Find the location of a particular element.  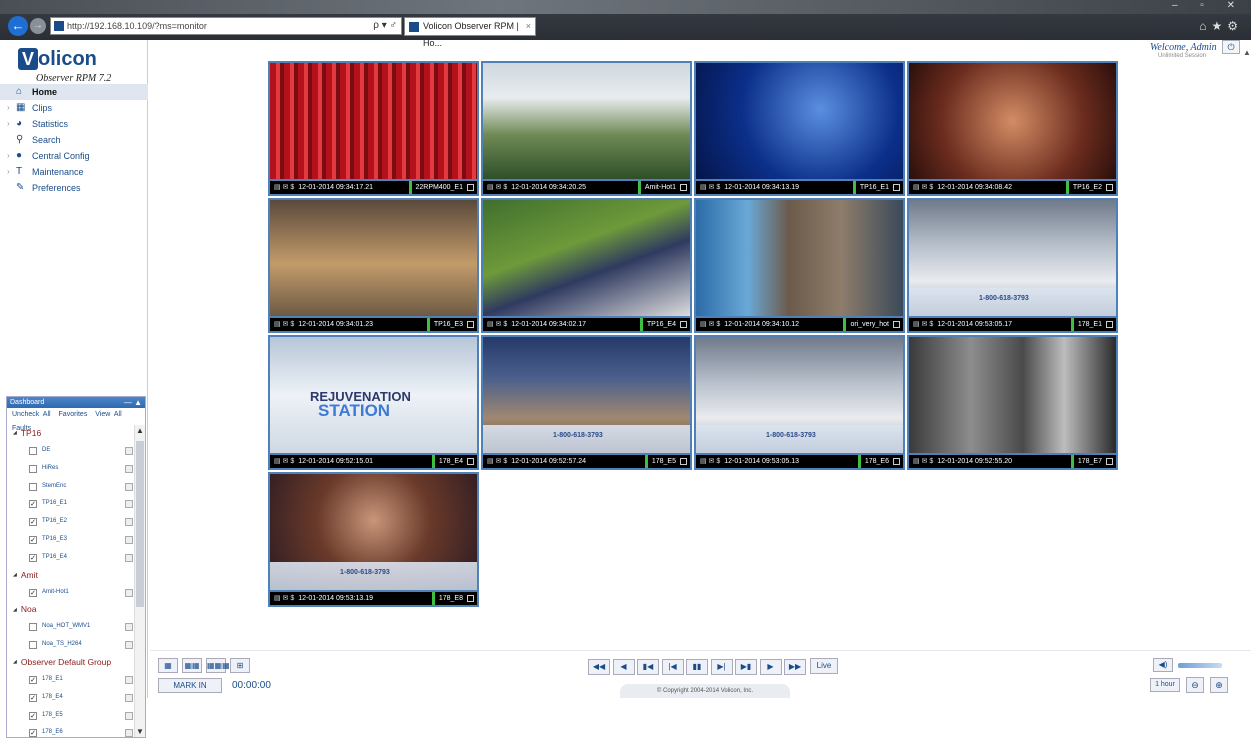

nav-item-preferences: ✎ Preferences is located at coordinates (74, 188).